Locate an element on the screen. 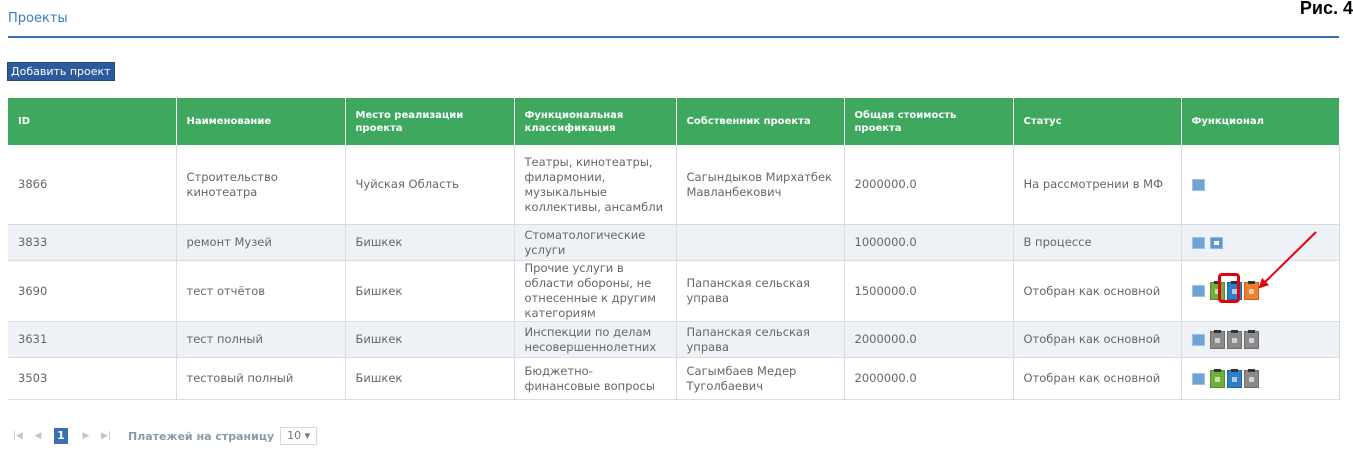  next-page-icon: ▶ is located at coordinates (86, 436).